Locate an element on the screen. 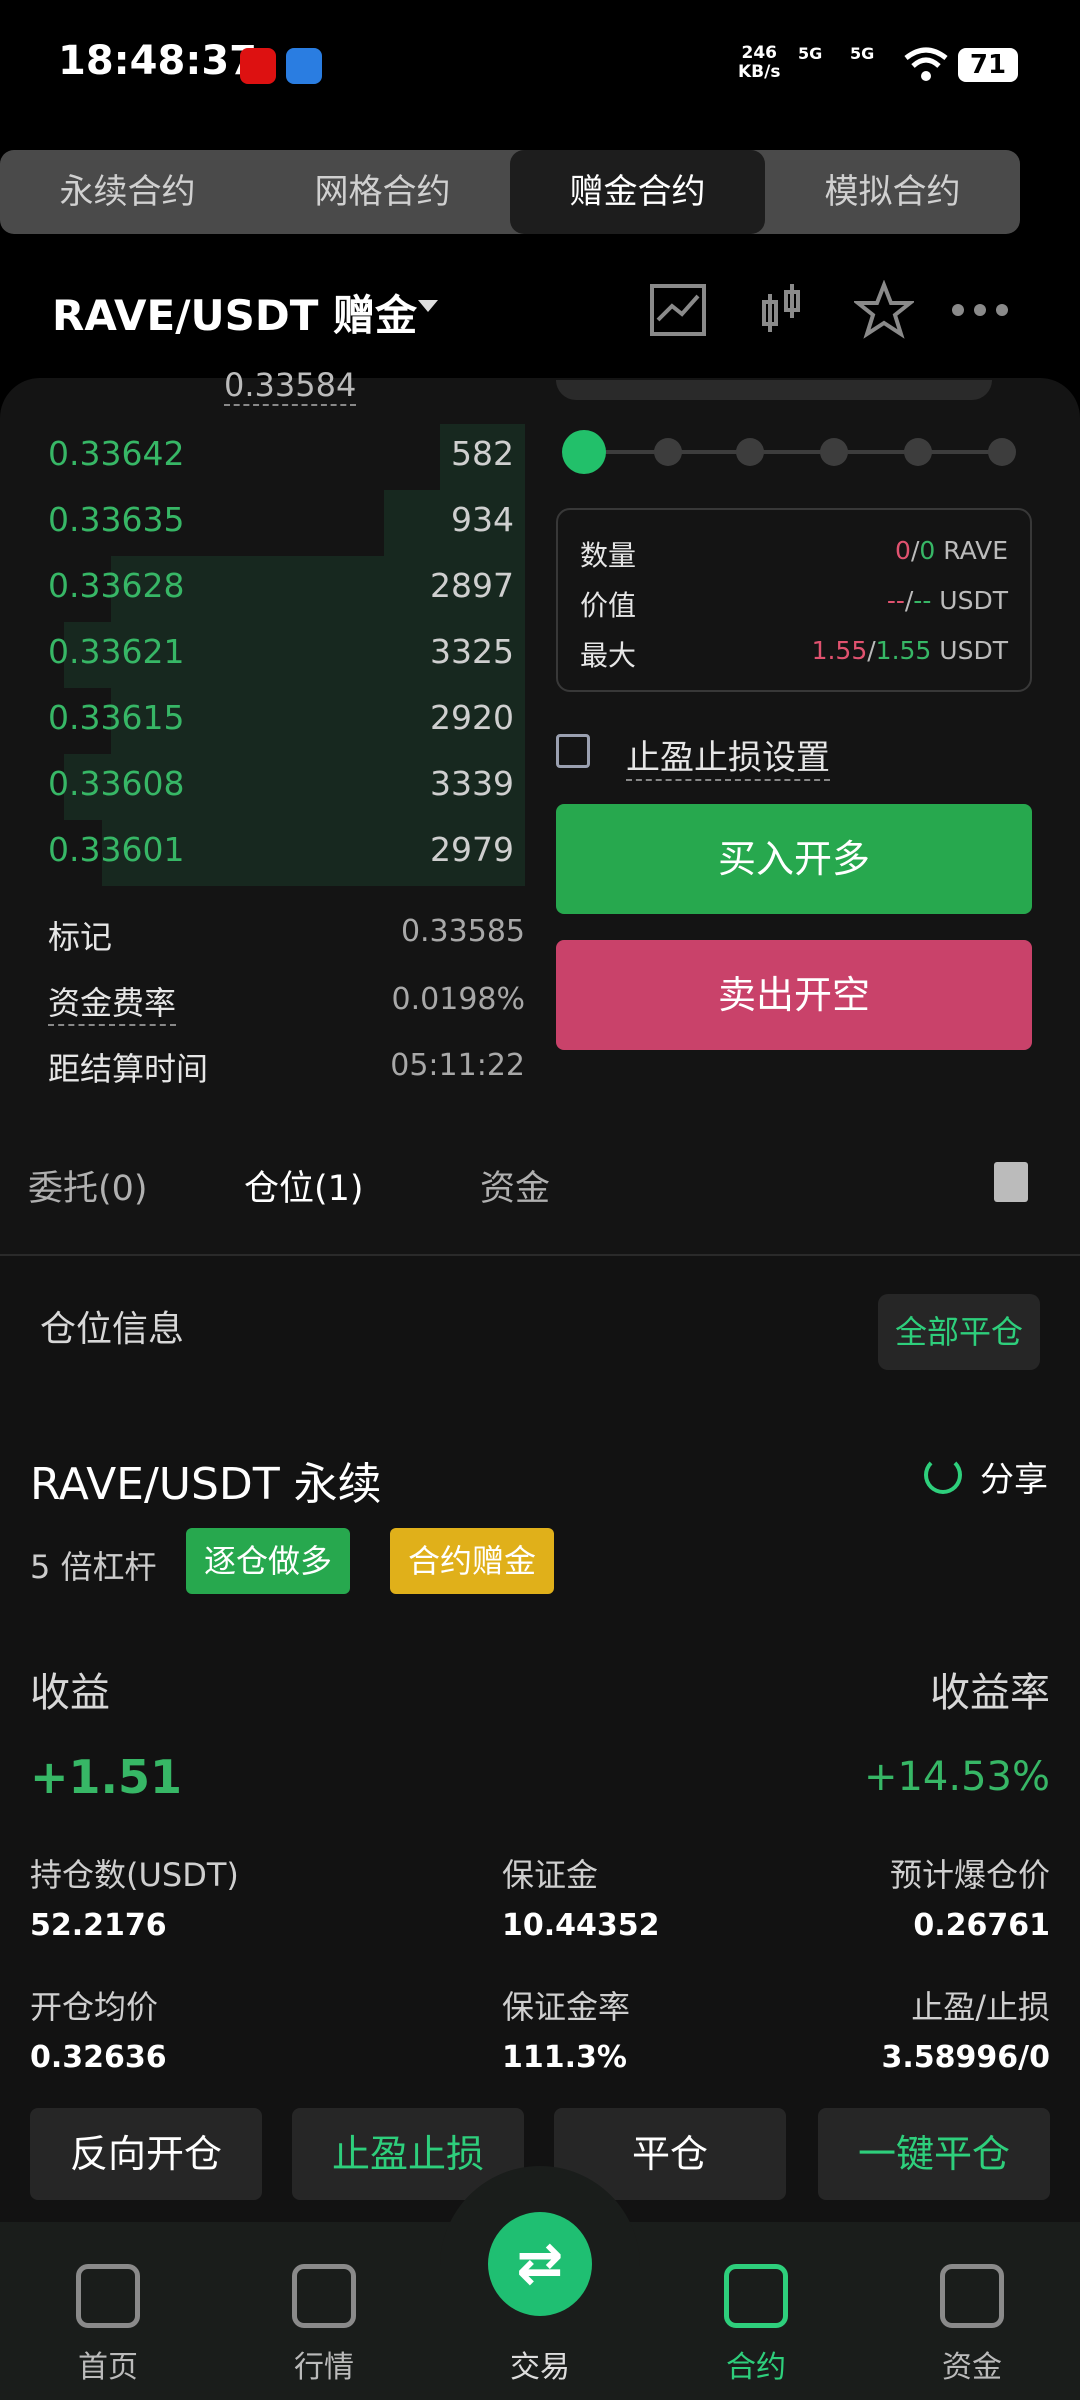 This screenshot has height=2400, width=1080. tab-perpetual: 永续合约 is located at coordinates (127, 192).